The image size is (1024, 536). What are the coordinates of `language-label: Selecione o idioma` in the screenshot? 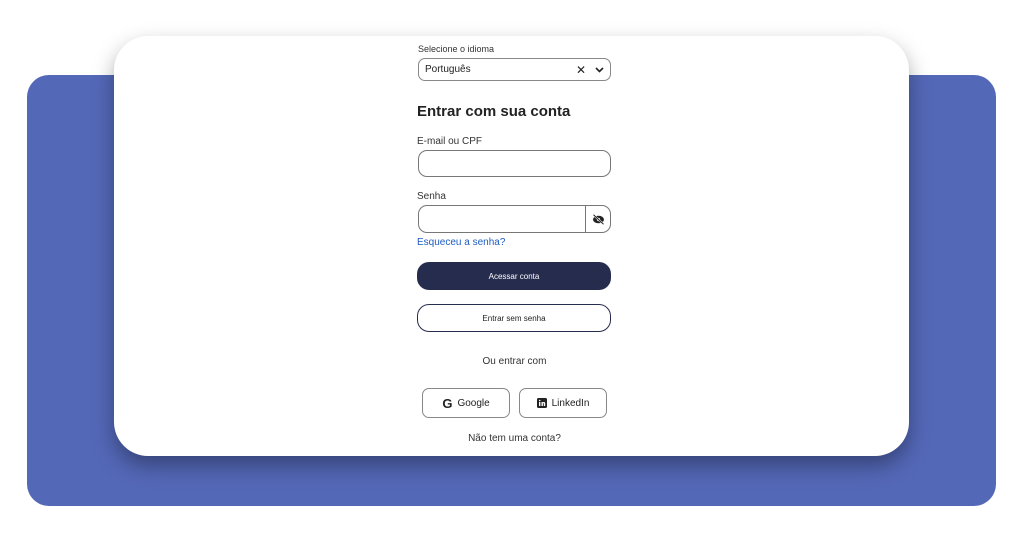 It's located at (456, 49).